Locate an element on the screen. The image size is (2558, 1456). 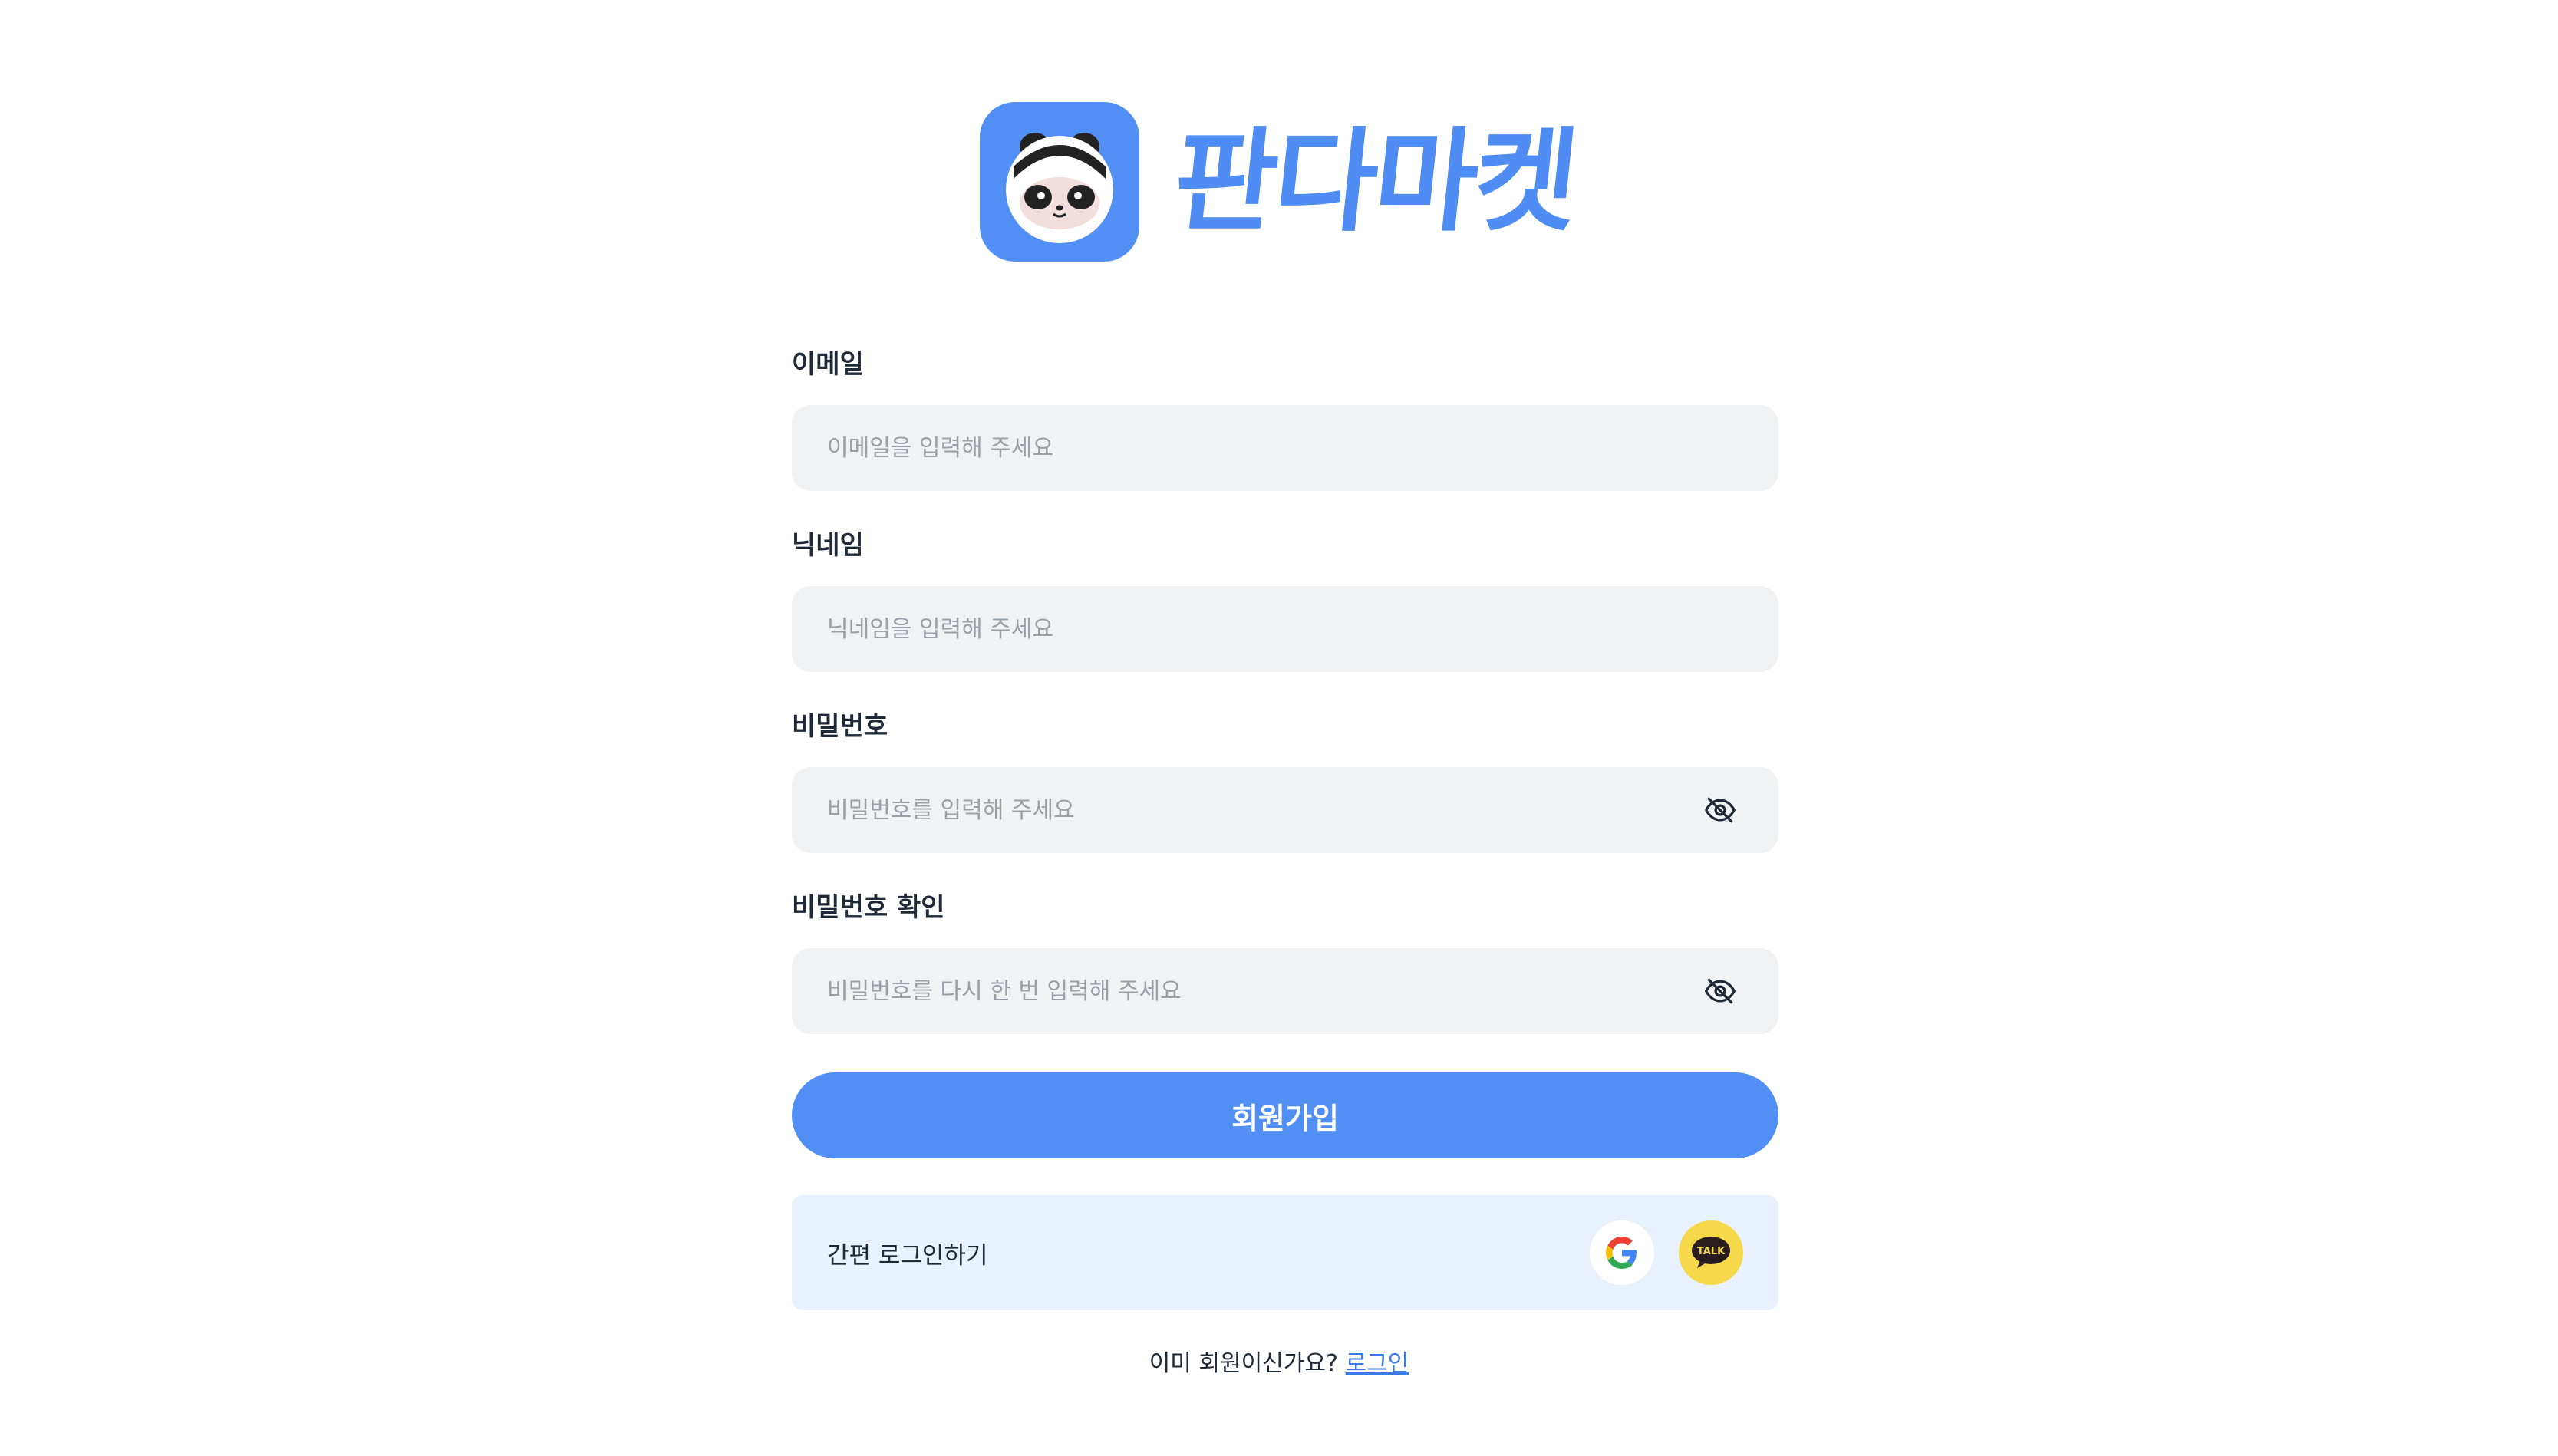
password-confirm-label: 비밀번호 확인 is located at coordinates (868, 907).